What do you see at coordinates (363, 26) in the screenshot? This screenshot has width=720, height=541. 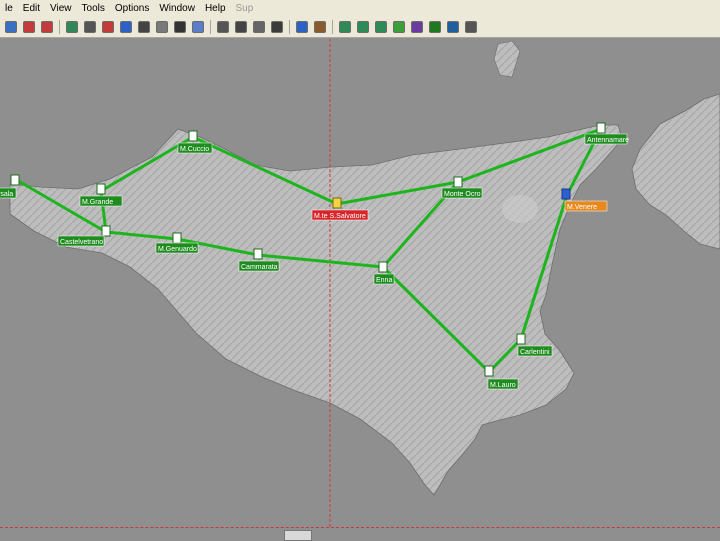 I see `network-icon` at bounding box center [363, 26].